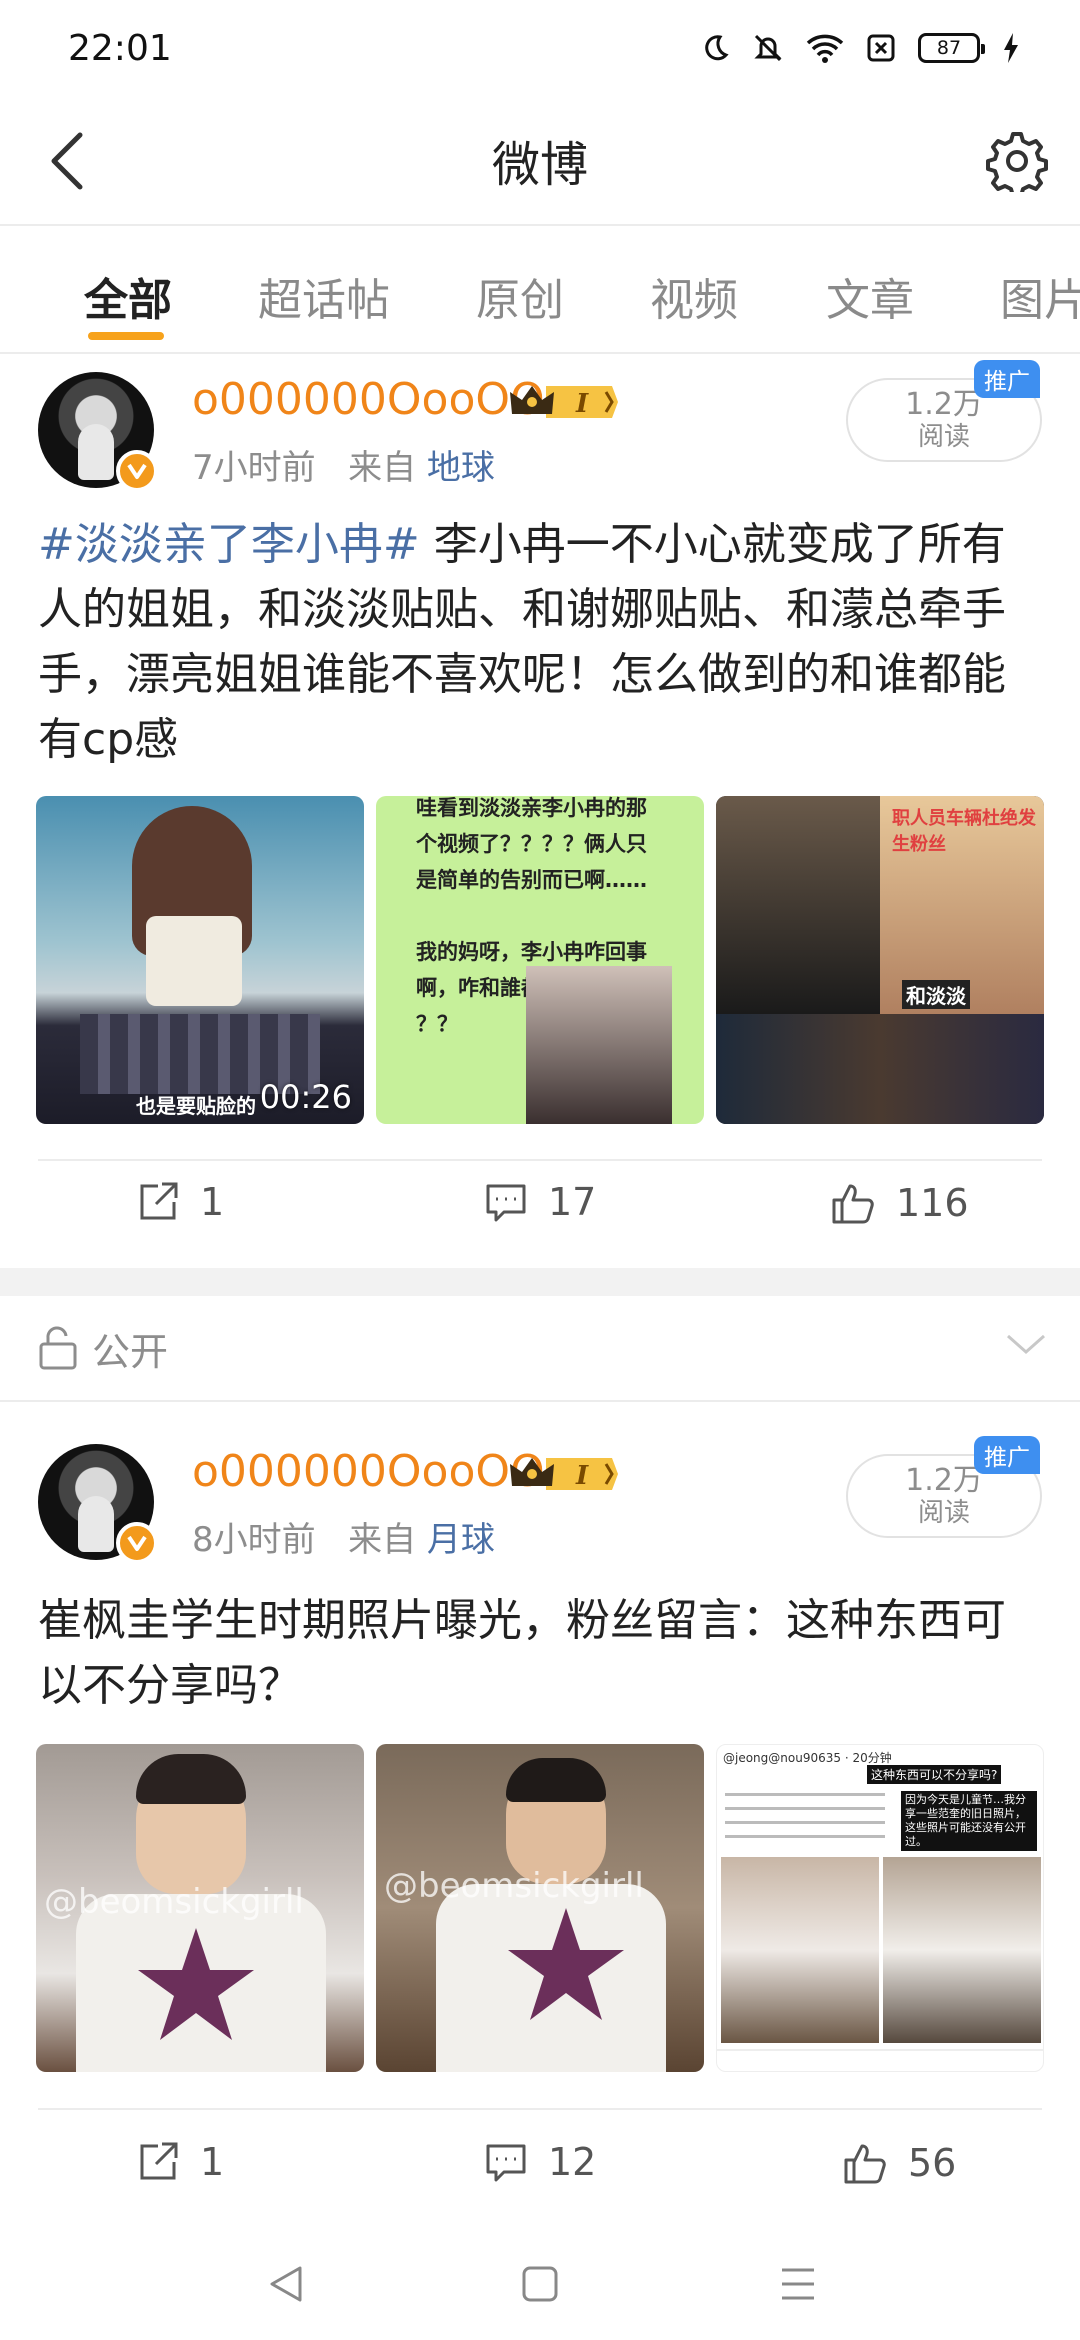 This screenshot has height=2340, width=1080. I want to click on gear-icon, so click(1017, 162).